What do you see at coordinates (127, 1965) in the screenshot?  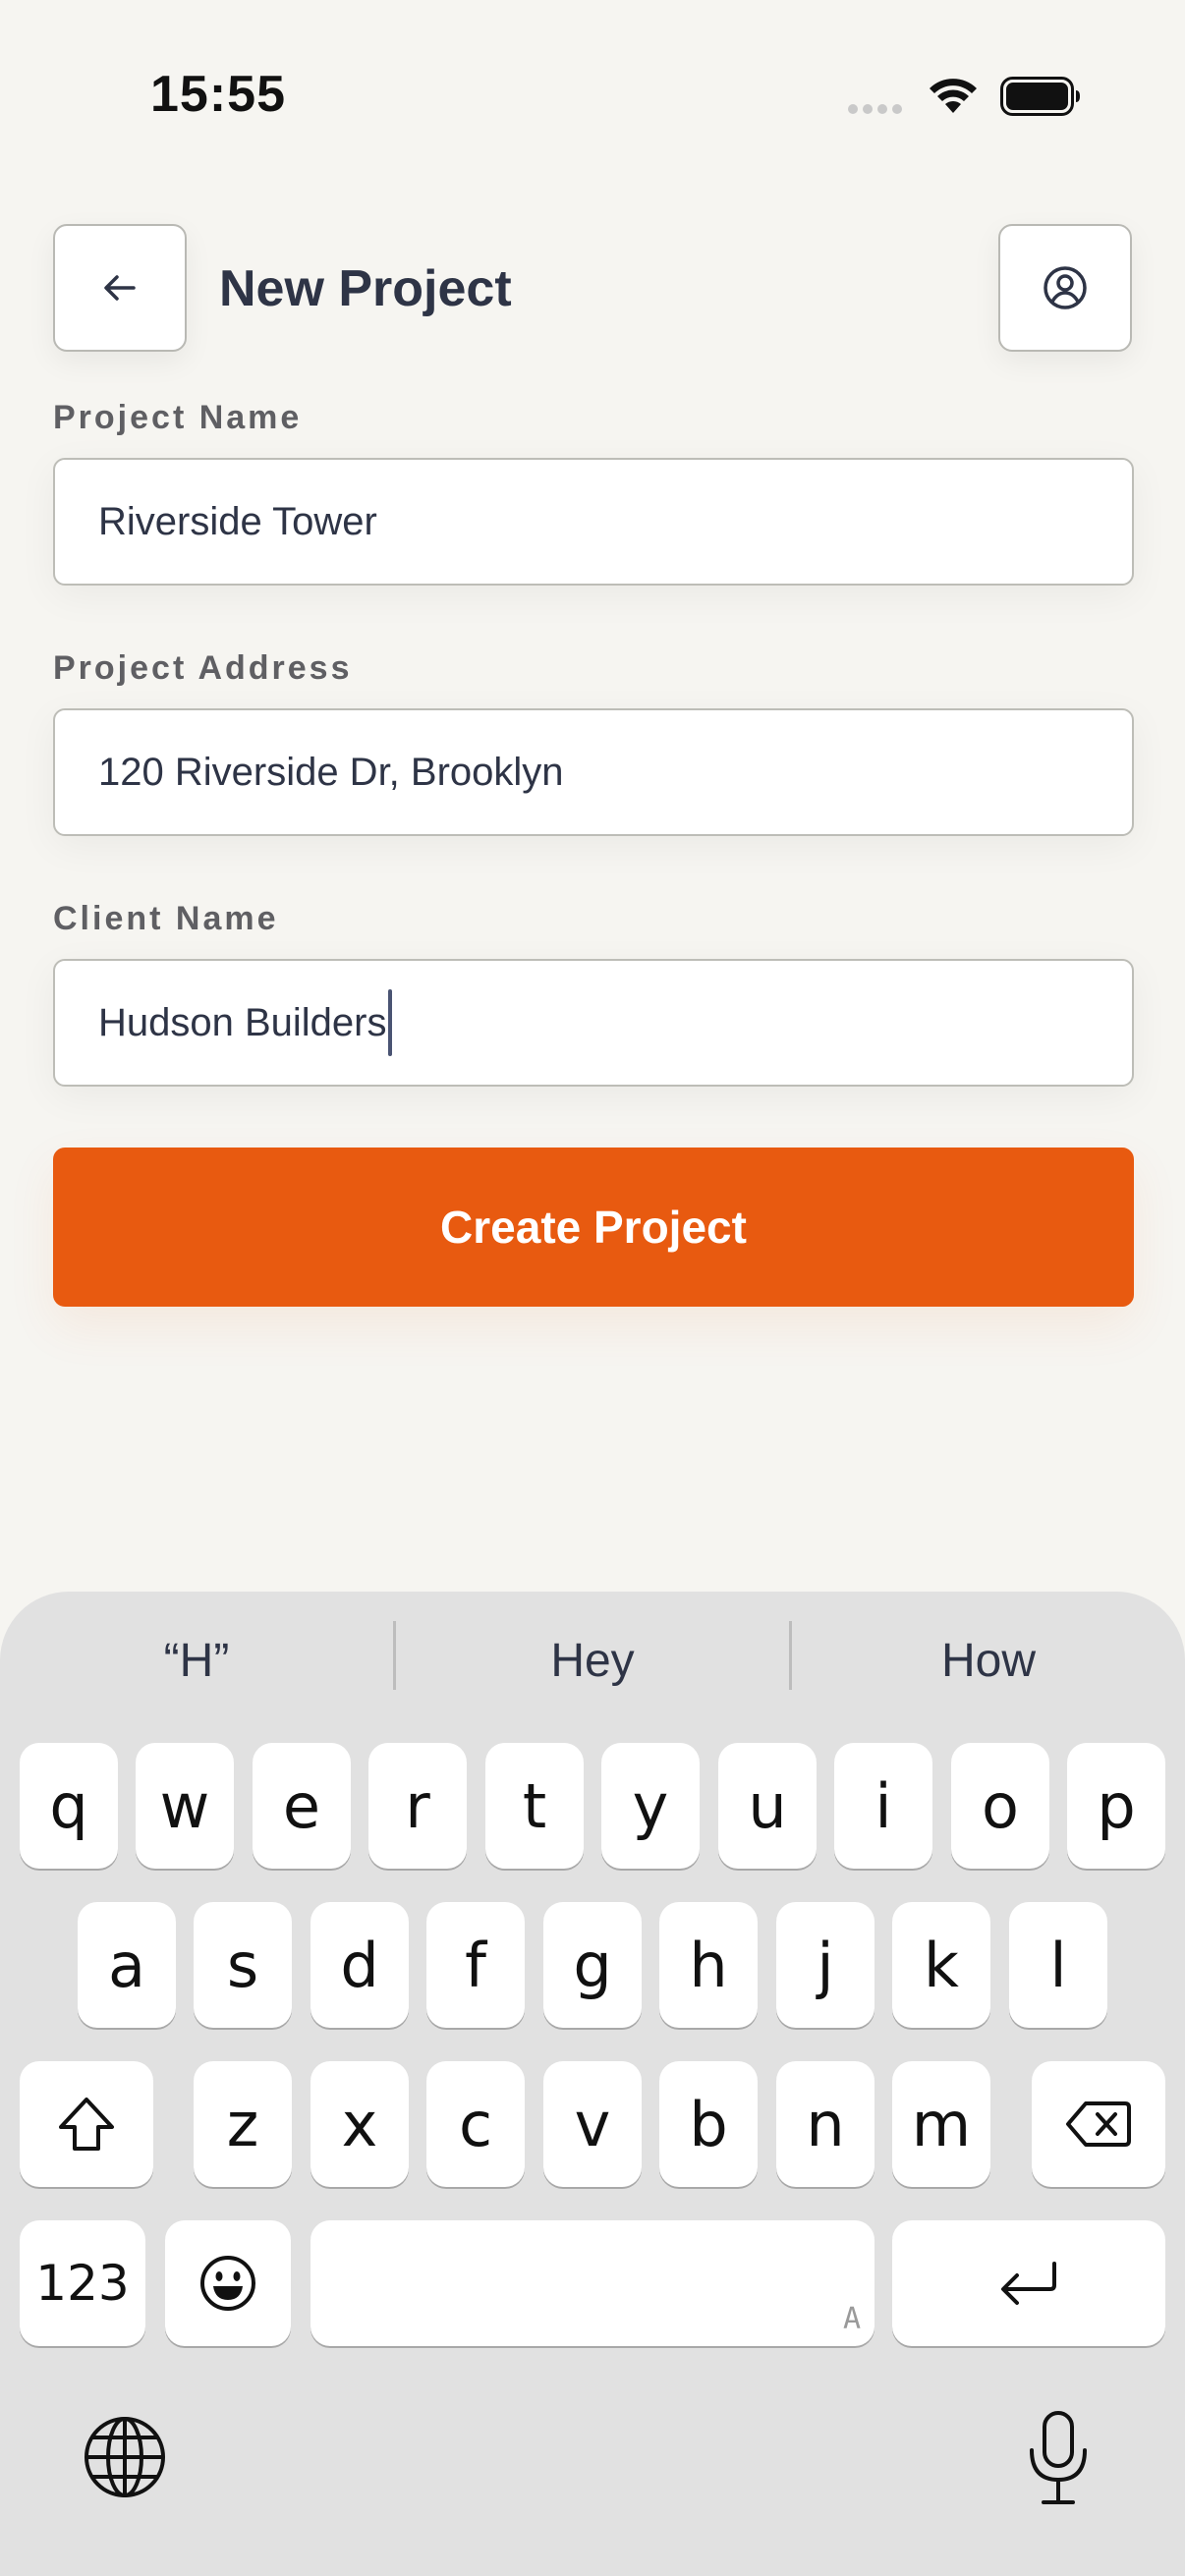 I see `key-a: a` at bounding box center [127, 1965].